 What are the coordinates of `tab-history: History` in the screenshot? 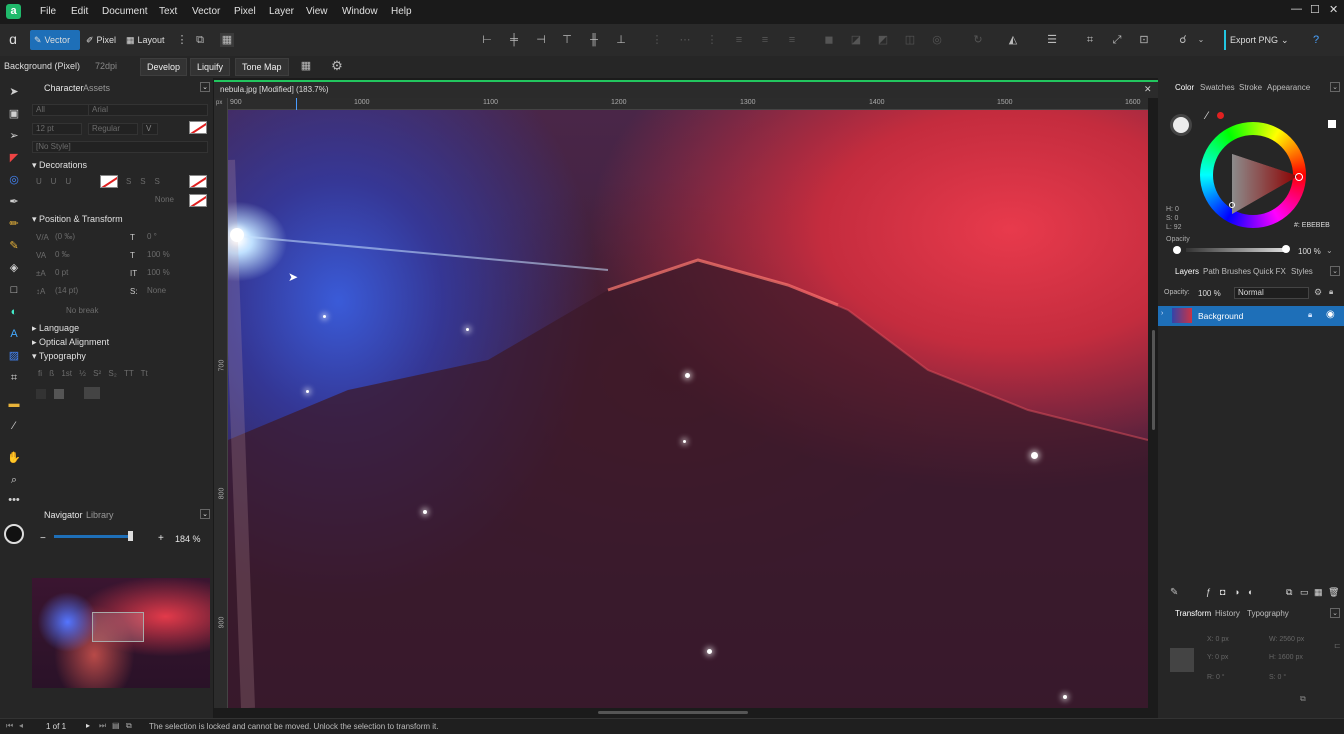 It's located at (1227, 613).